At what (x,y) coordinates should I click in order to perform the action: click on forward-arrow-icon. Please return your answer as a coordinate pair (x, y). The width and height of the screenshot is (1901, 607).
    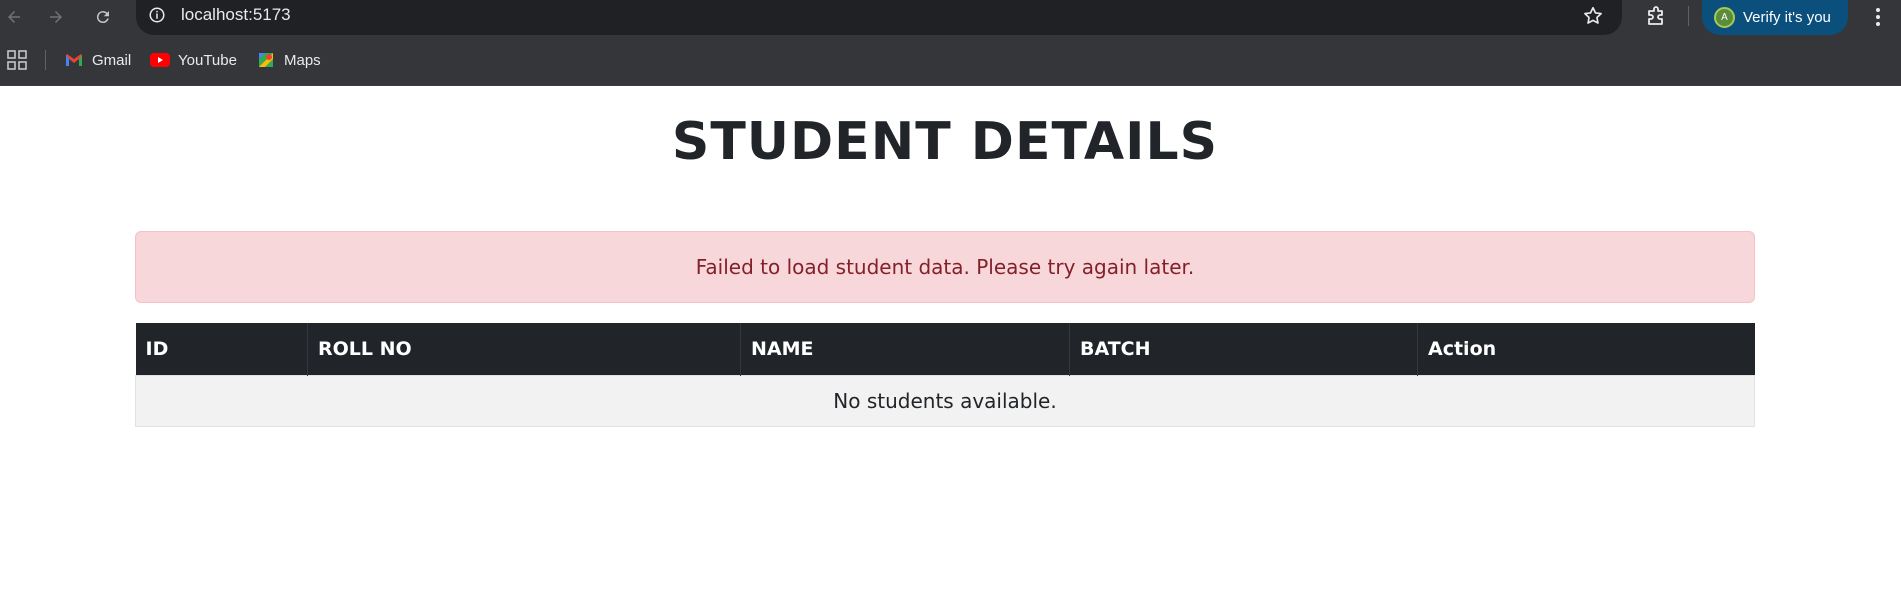
    Looking at the image, I should click on (56, 17).